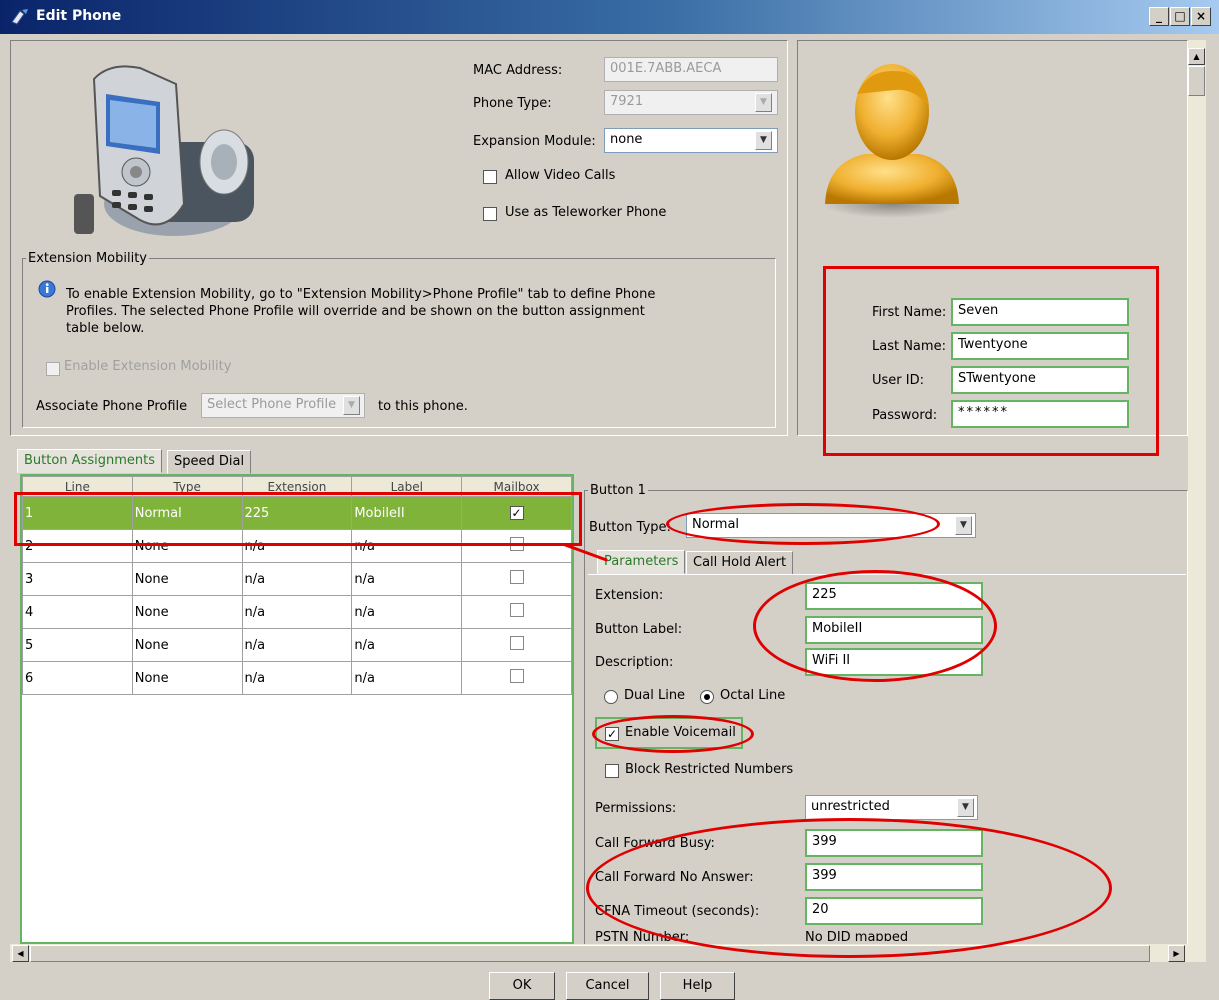 Image resolution: width=1219 pixels, height=1000 pixels. What do you see at coordinates (1159, 16) in the screenshot?
I see `minimize-button: _` at bounding box center [1159, 16].